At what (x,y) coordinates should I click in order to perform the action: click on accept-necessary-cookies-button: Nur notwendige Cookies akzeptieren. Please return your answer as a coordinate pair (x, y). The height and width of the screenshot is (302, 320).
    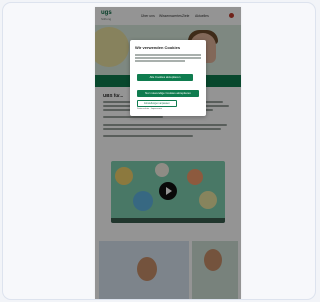
    Looking at the image, I should click on (168, 93).